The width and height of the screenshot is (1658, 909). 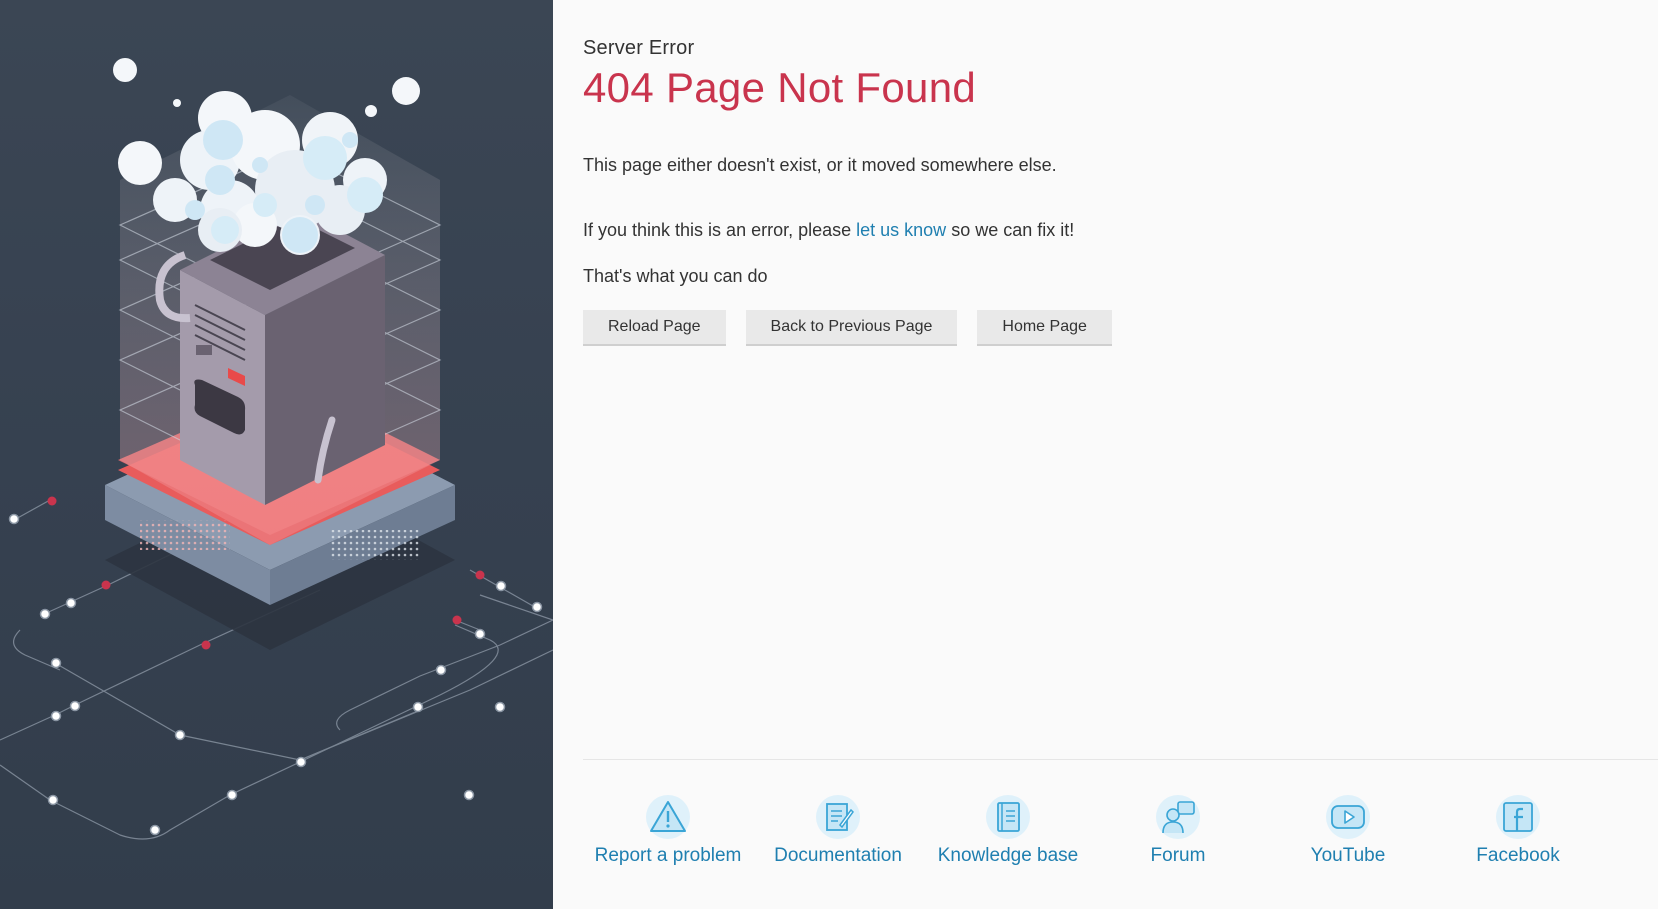 What do you see at coordinates (1348, 855) in the screenshot?
I see `footer-label: YouTube` at bounding box center [1348, 855].